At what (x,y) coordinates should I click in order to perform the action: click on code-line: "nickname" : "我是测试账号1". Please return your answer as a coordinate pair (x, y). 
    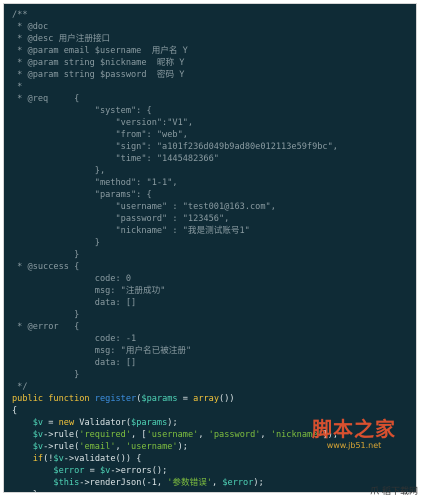
    Looking at the image, I should click on (131, 231).